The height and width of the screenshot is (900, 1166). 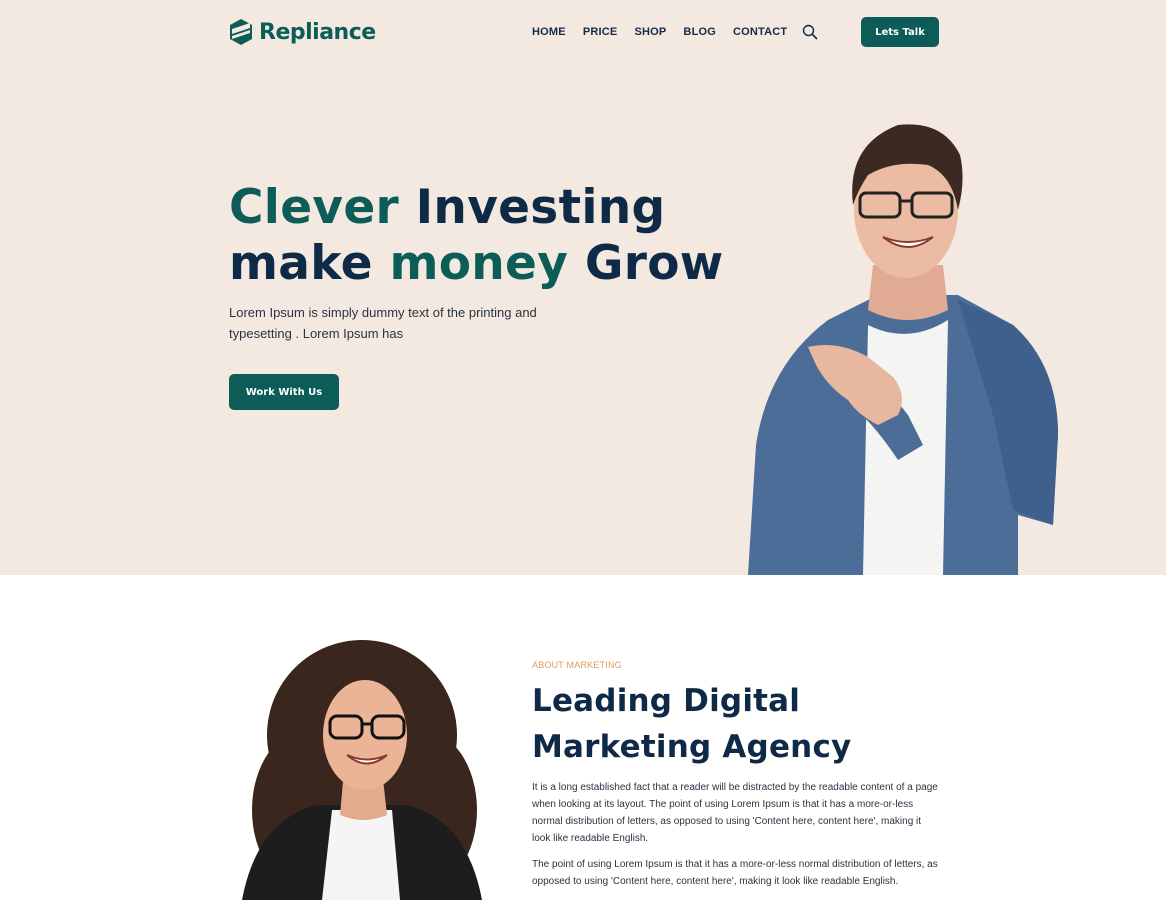 What do you see at coordinates (646, 263) in the screenshot?
I see `hero-title-part-3: Grow` at bounding box center [646, 263].